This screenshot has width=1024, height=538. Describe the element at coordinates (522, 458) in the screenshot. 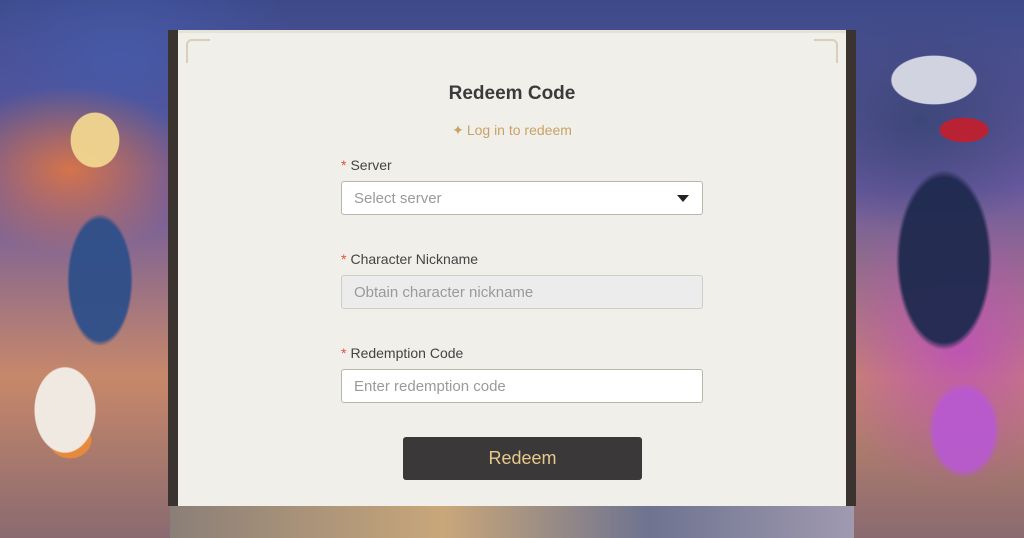

I see `redeem-button: Redeem` at that location.